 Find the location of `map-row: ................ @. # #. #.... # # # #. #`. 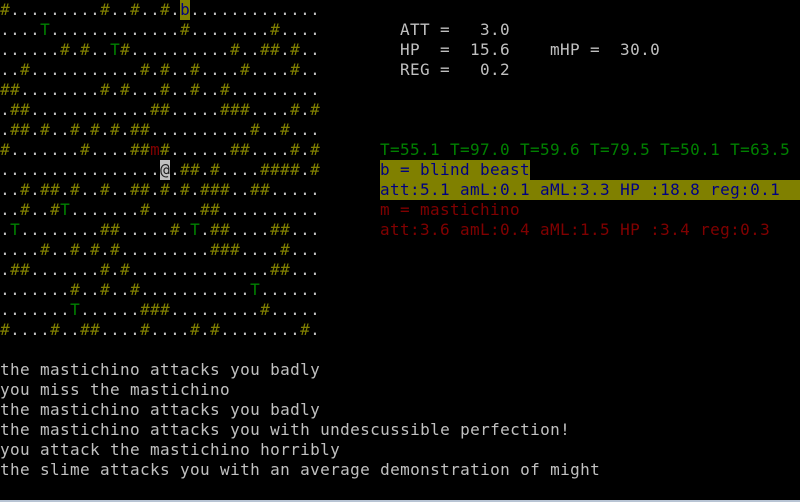

map-row: ................ @. # #. #.... # # # #. # is located at coordinates (160, 170).